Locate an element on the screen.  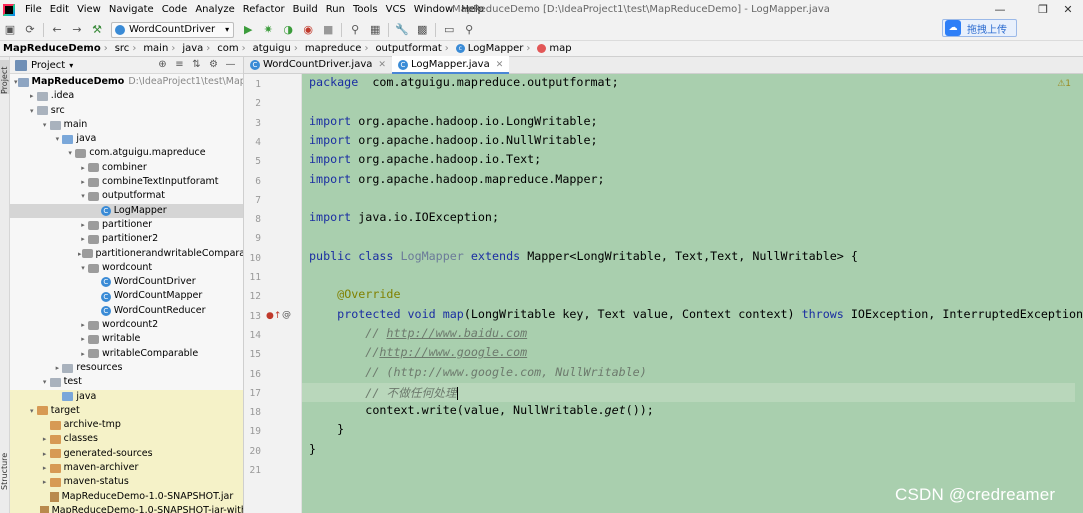
tree-item-mapreducedemo-1-0-snapshot-jar: MapReduceDemo-1.0-SNAPSHOT.jar is located at coordinates (126, 496).